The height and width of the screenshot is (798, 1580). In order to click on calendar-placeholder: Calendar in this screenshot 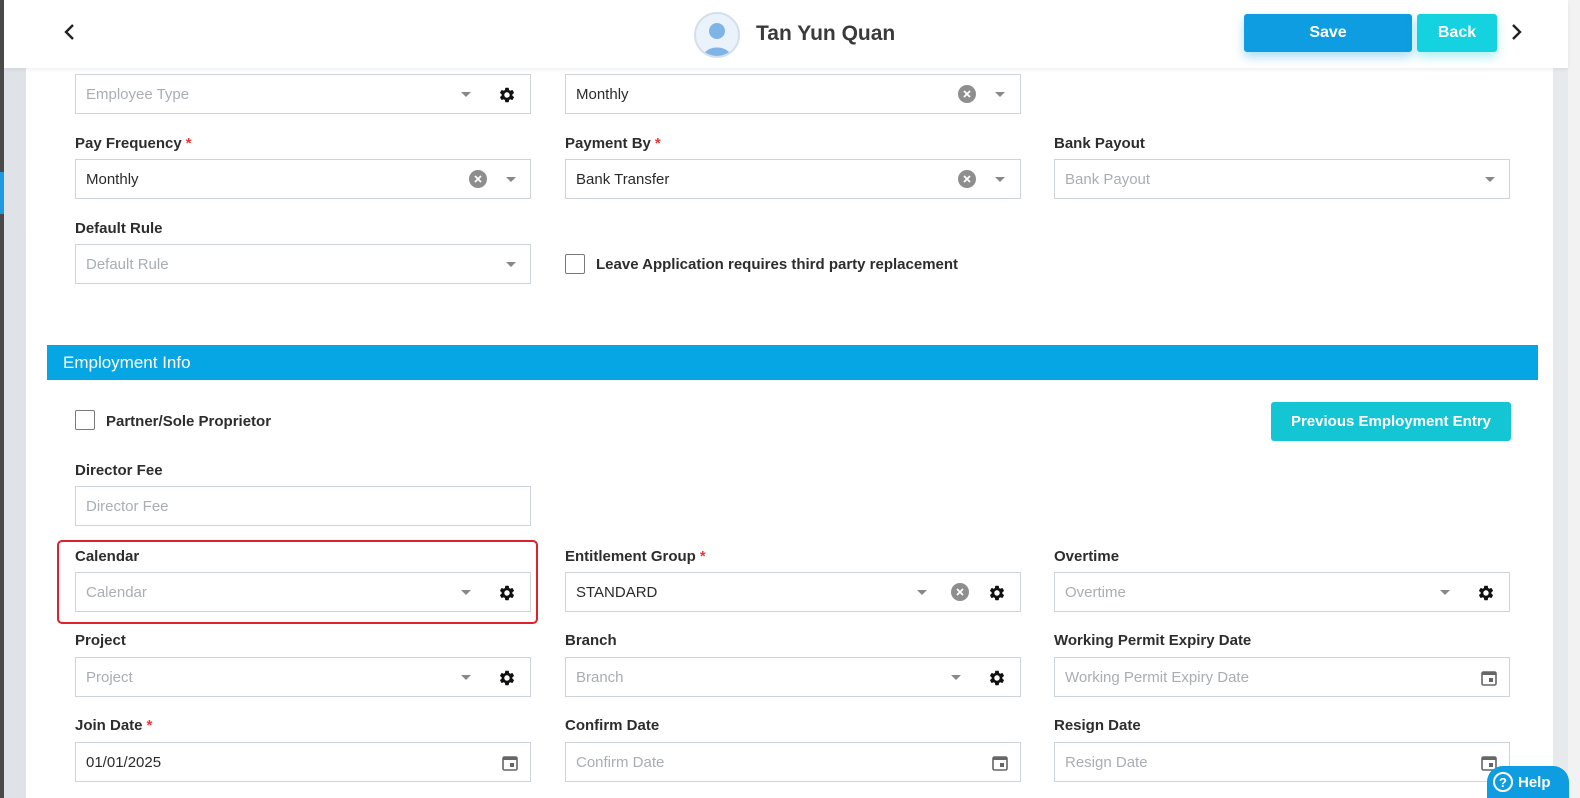, I will do `click(116, 592)`.